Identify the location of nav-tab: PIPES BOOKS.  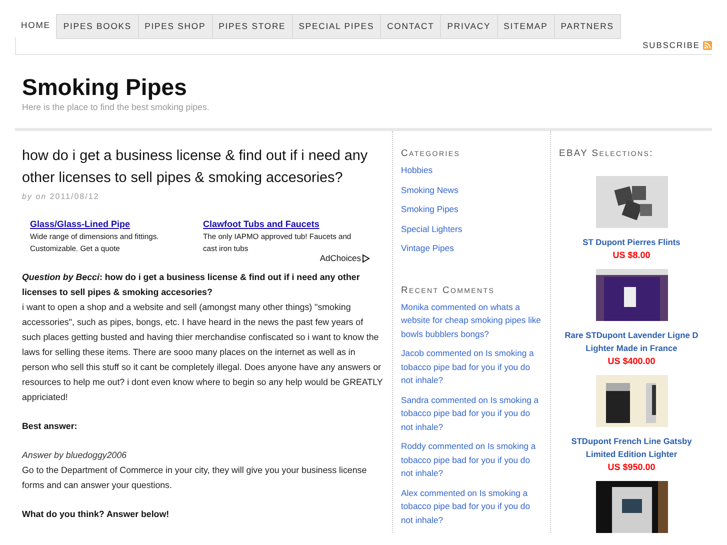
(97, 26).